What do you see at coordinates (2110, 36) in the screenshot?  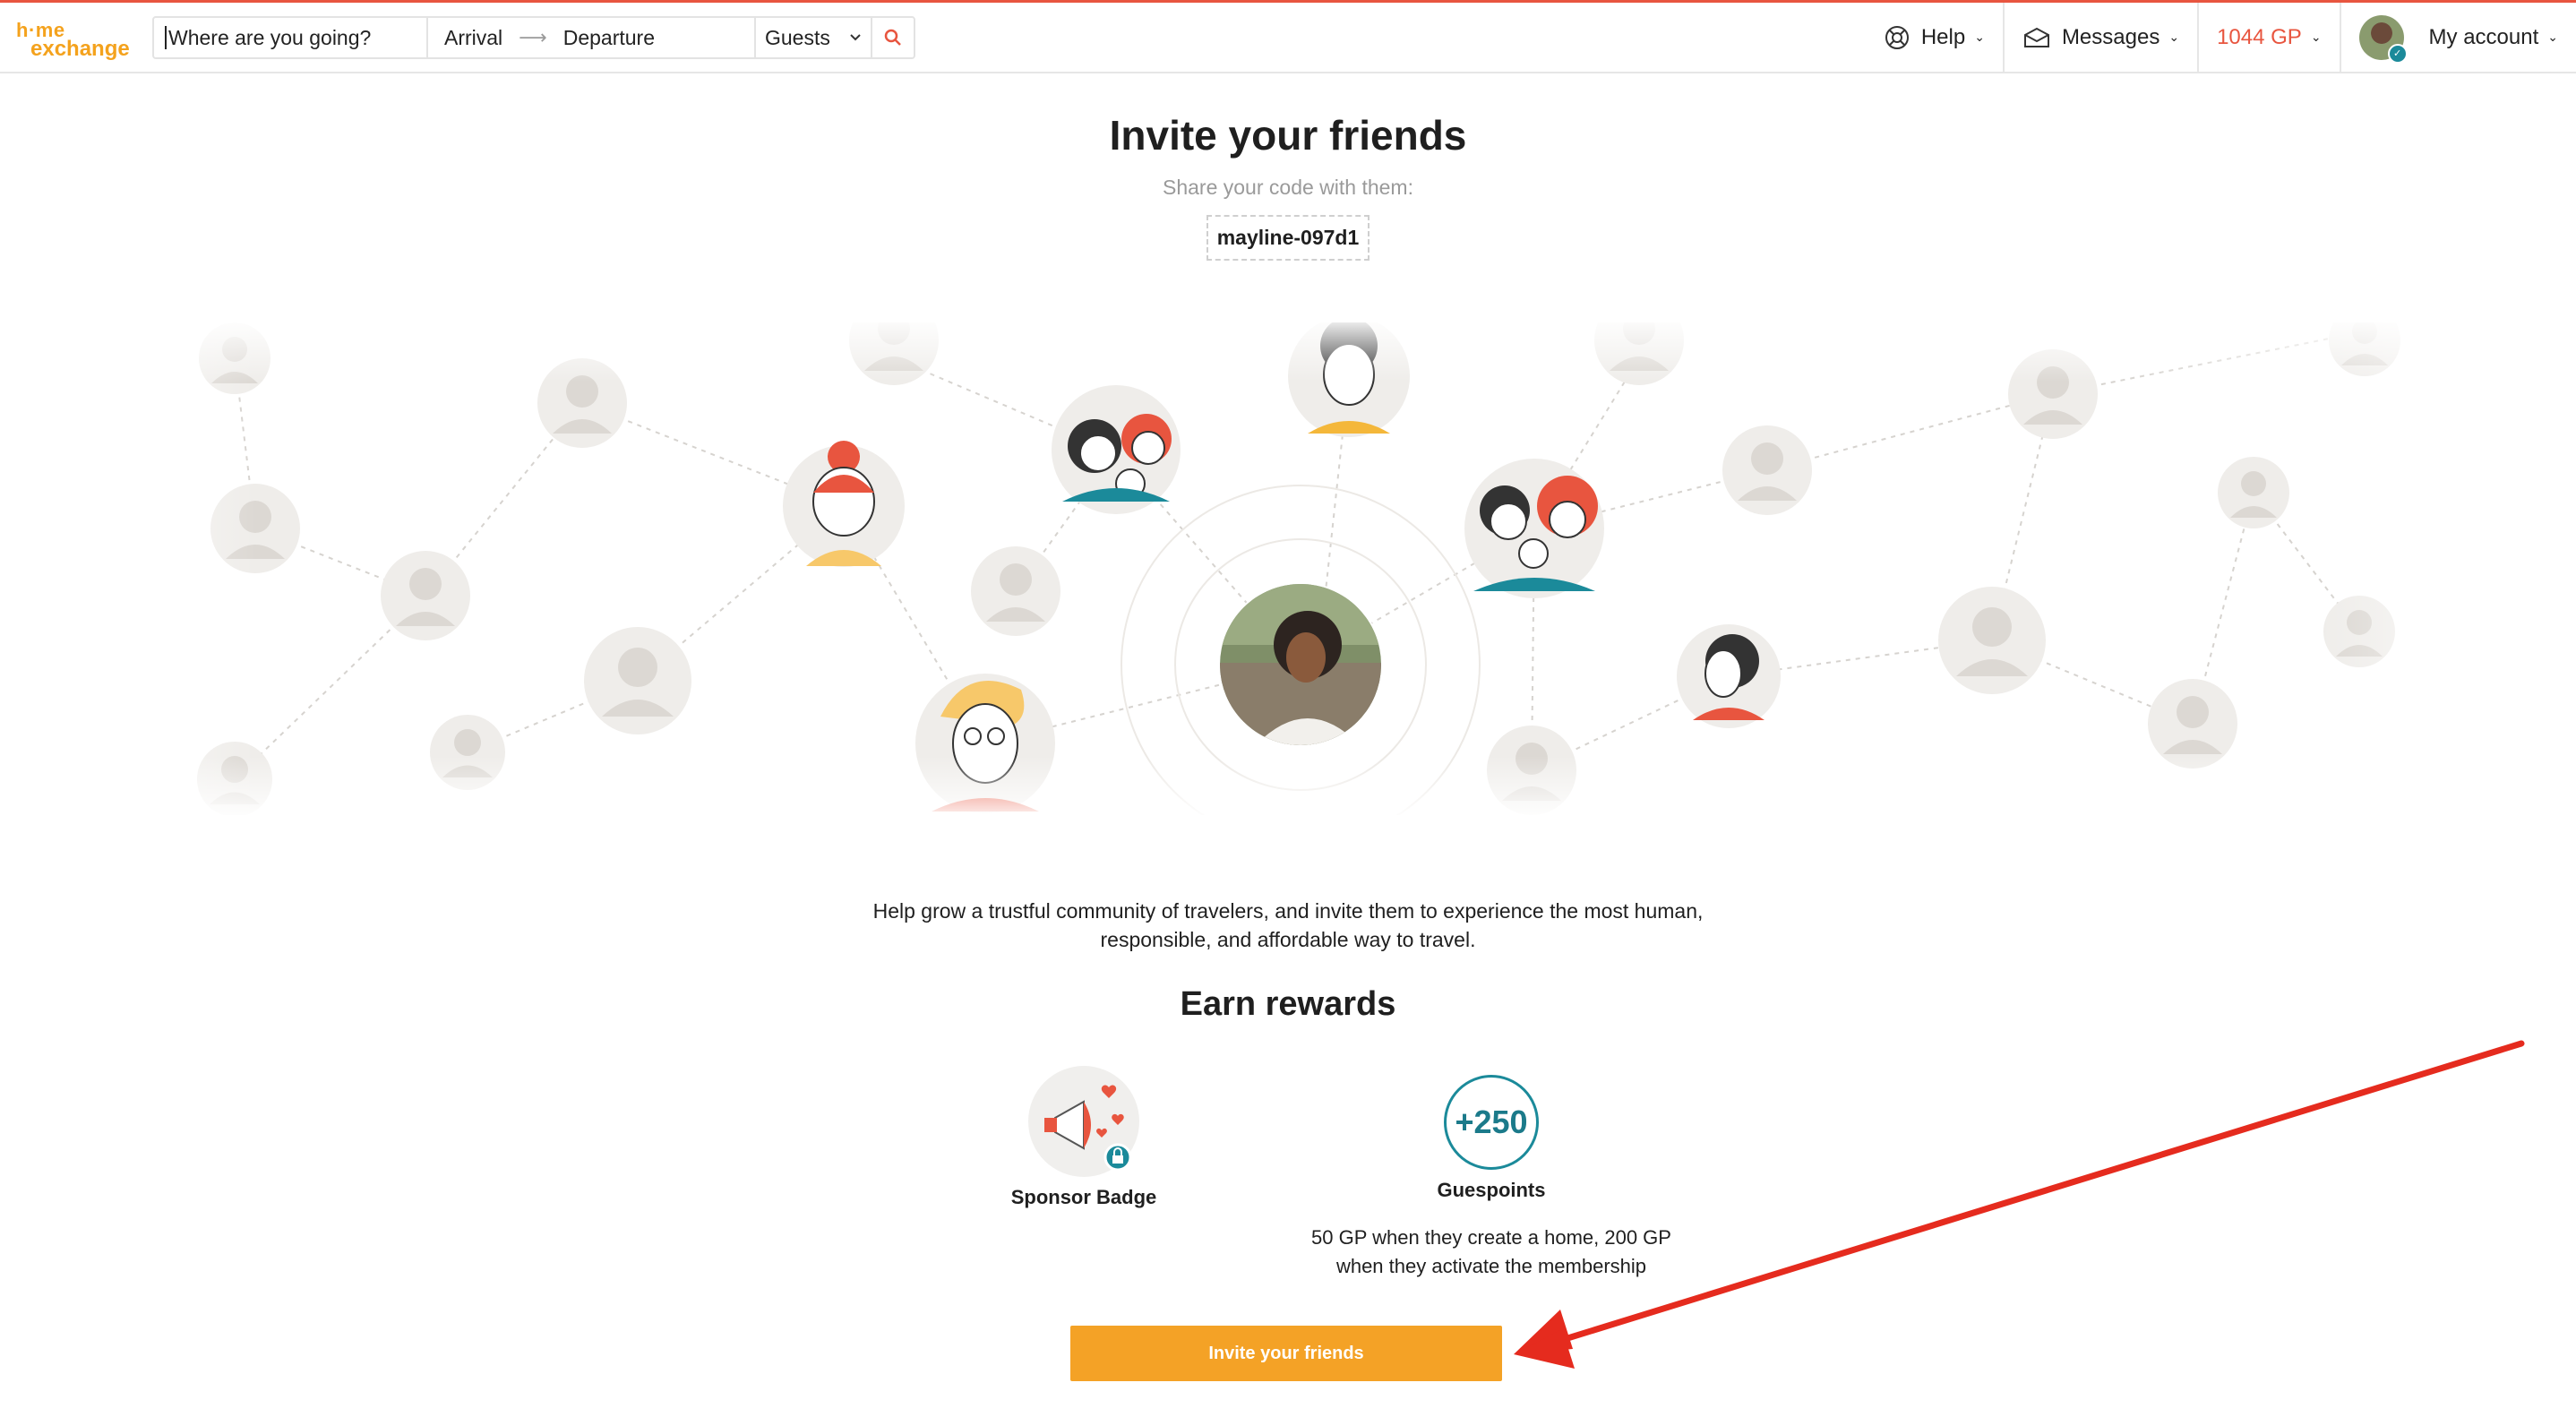 I see `messages-label: Messages` at bounding box center [2110, 36].